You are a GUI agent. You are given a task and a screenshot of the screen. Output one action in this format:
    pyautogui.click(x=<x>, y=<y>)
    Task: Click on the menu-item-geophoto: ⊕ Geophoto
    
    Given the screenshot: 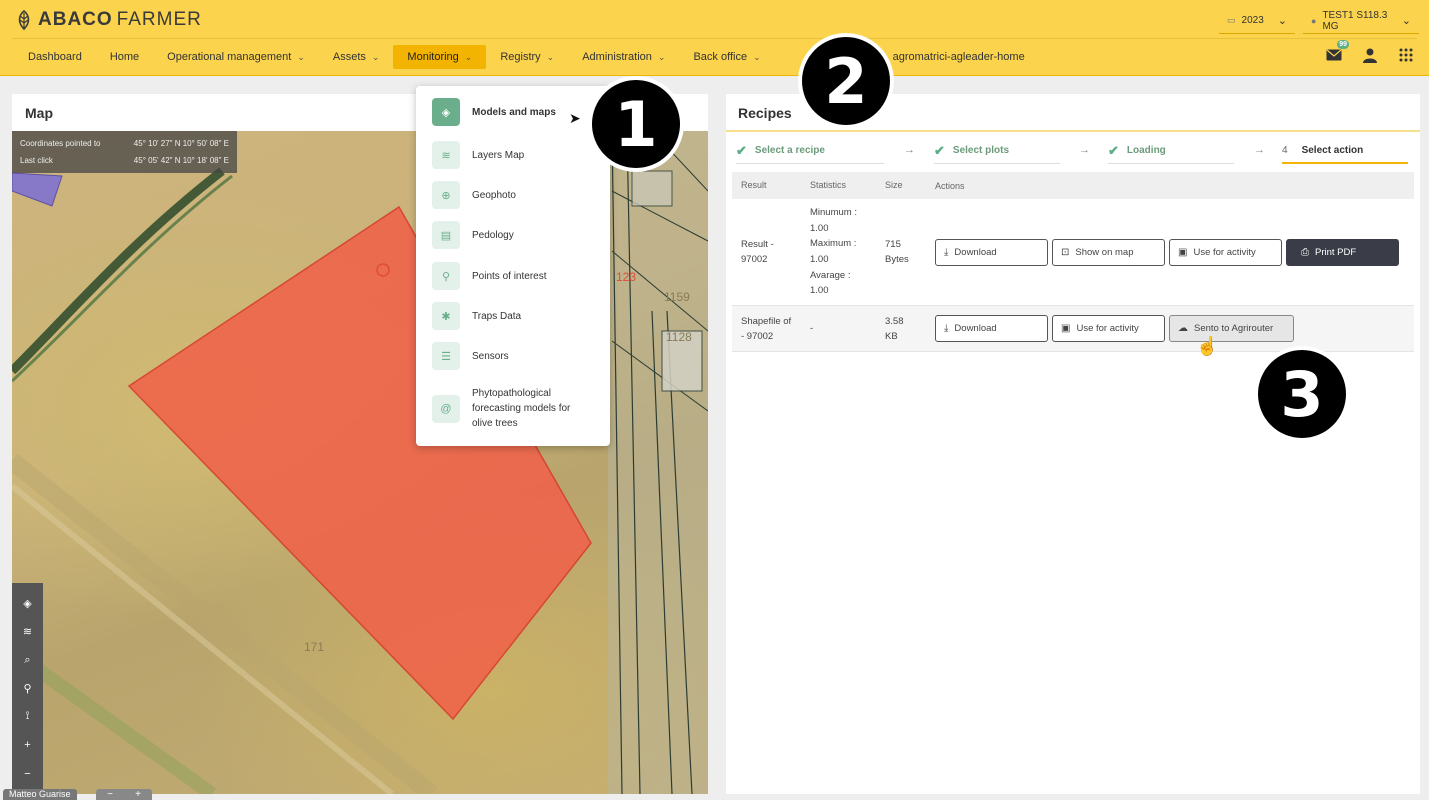 What is the action you would take?
    pyautogui.click(x=474, y=195)
    